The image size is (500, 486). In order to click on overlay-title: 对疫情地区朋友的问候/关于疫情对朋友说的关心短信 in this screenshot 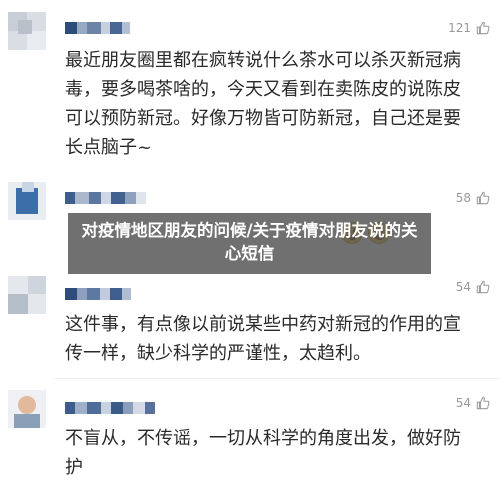, I will do `click(249, 242)`.